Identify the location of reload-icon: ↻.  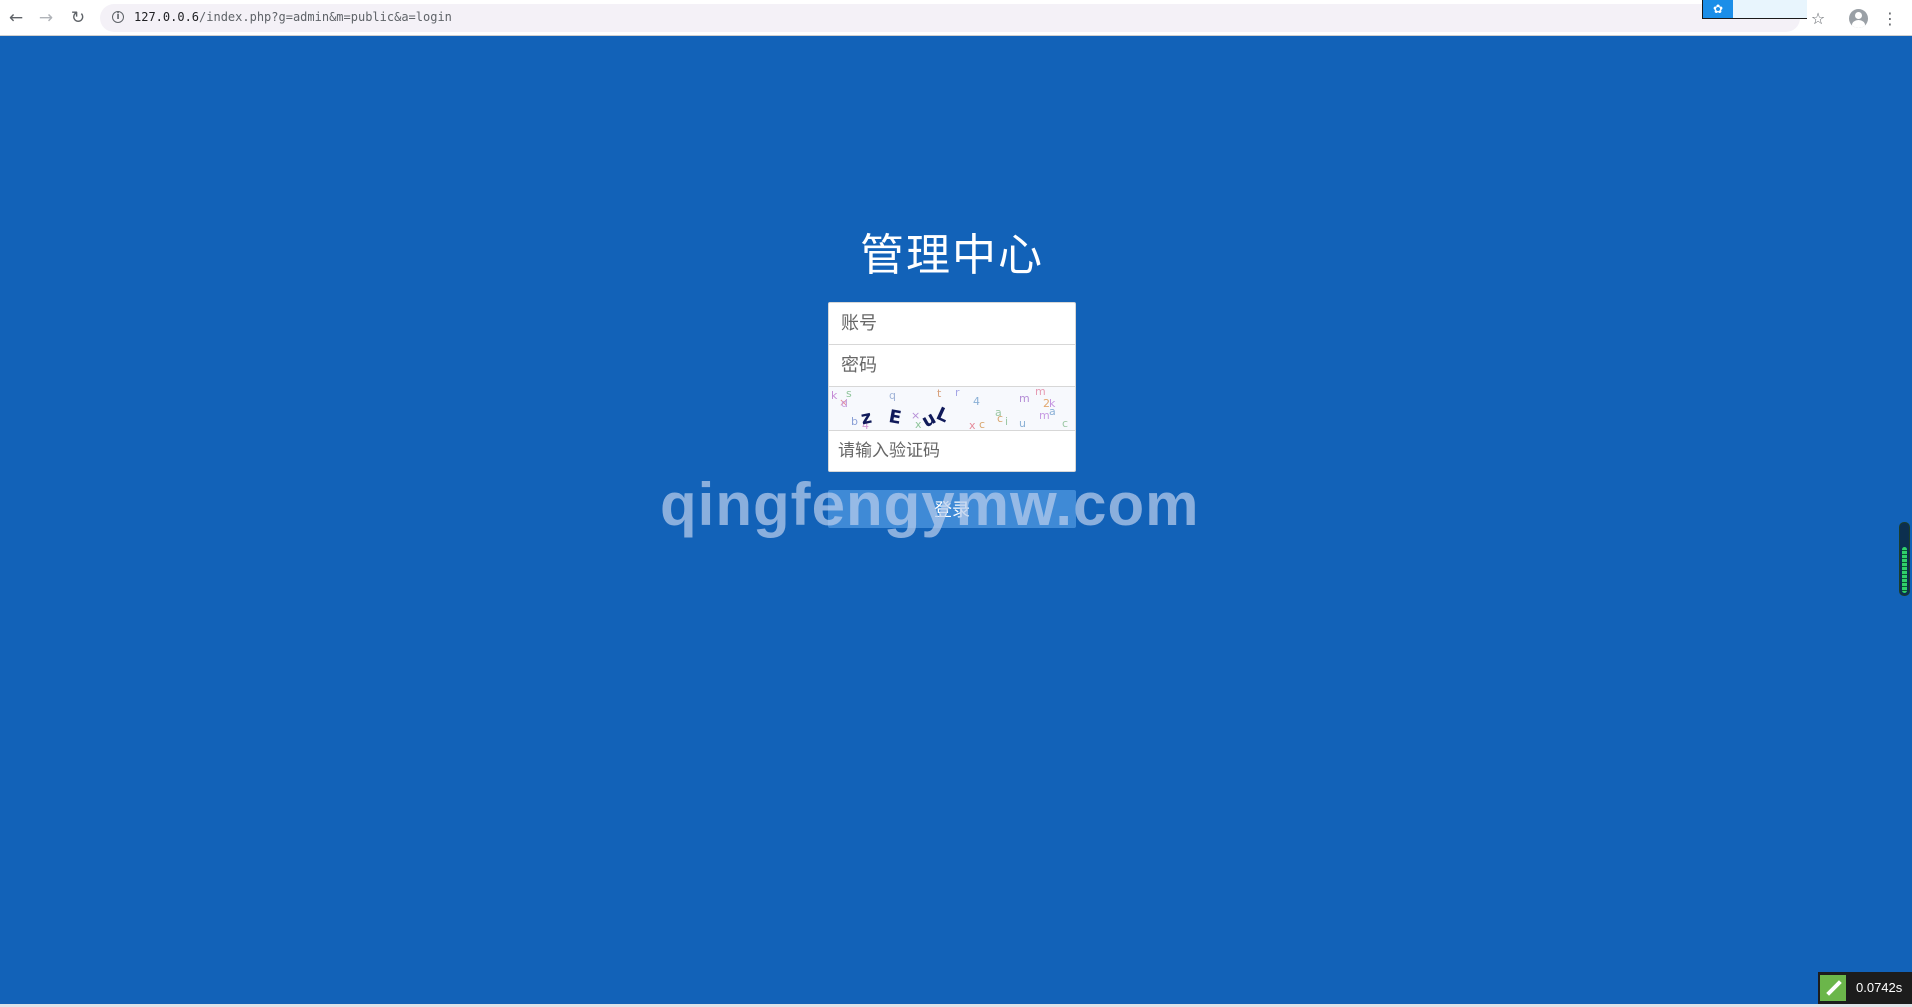
(78, 18).